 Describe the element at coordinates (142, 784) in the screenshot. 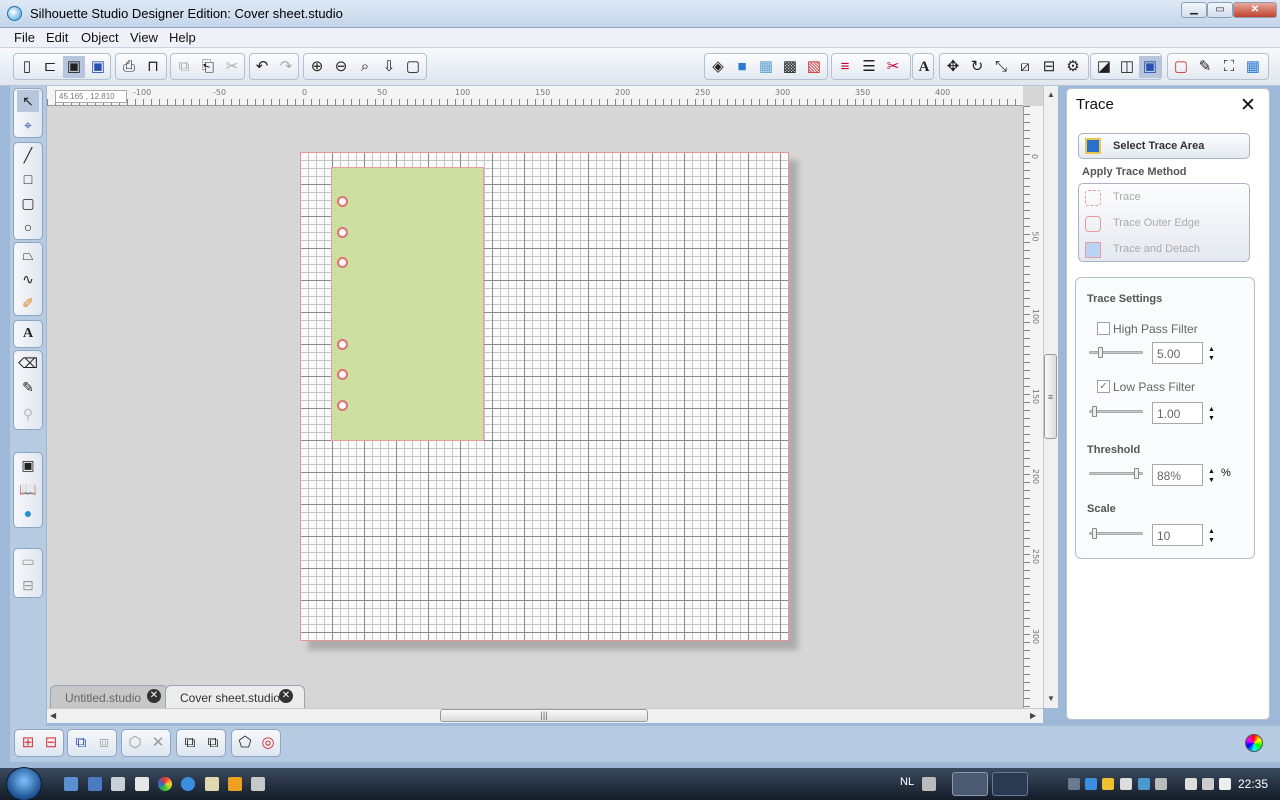

I see `notepad-icon` at that location.